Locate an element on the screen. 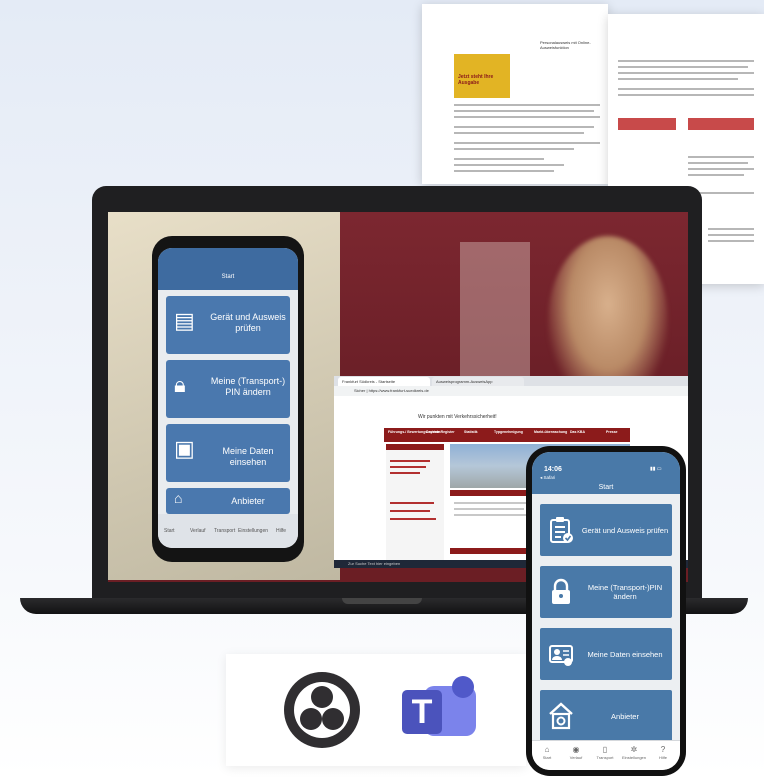  clipboard-check-icon: ▤ is located at coordinates (184, 320).